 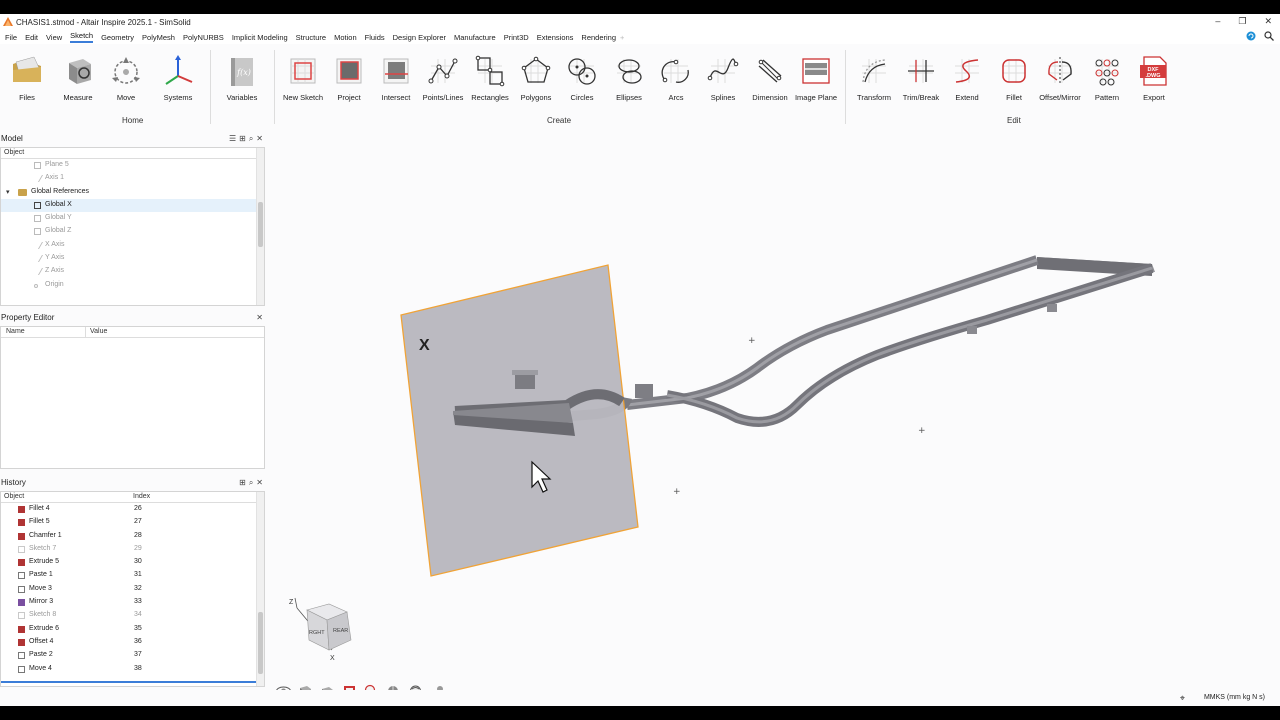 I want to click on model-tree-item: Axis 1, so click(x=132, y=178).